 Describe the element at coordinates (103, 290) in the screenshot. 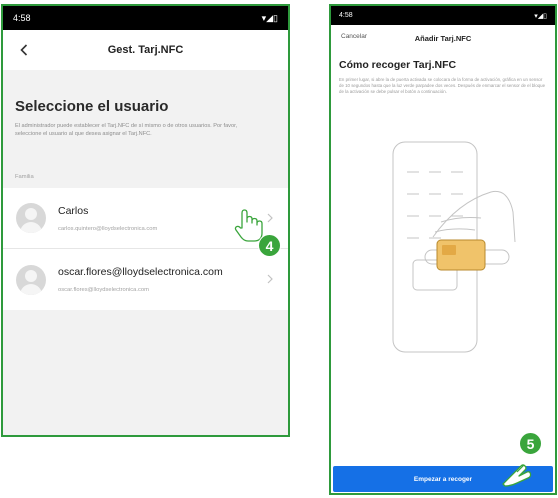

I see `user-email: oscar.flores@lloydselectronica.com` at that location.